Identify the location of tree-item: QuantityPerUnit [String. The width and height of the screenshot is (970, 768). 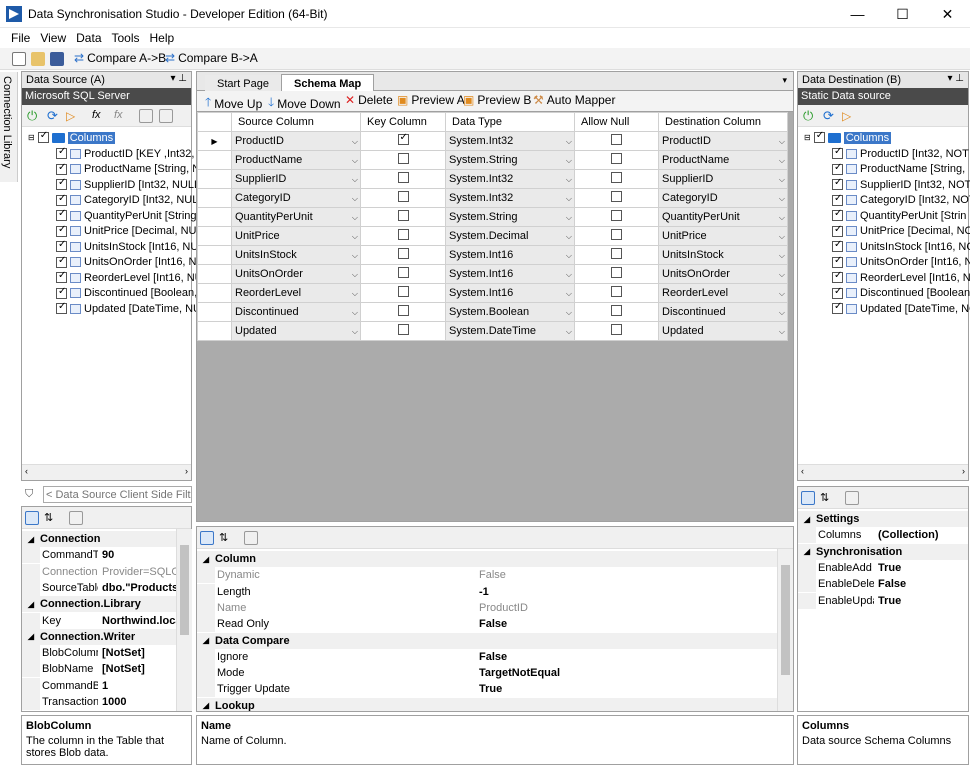
(126, 215).